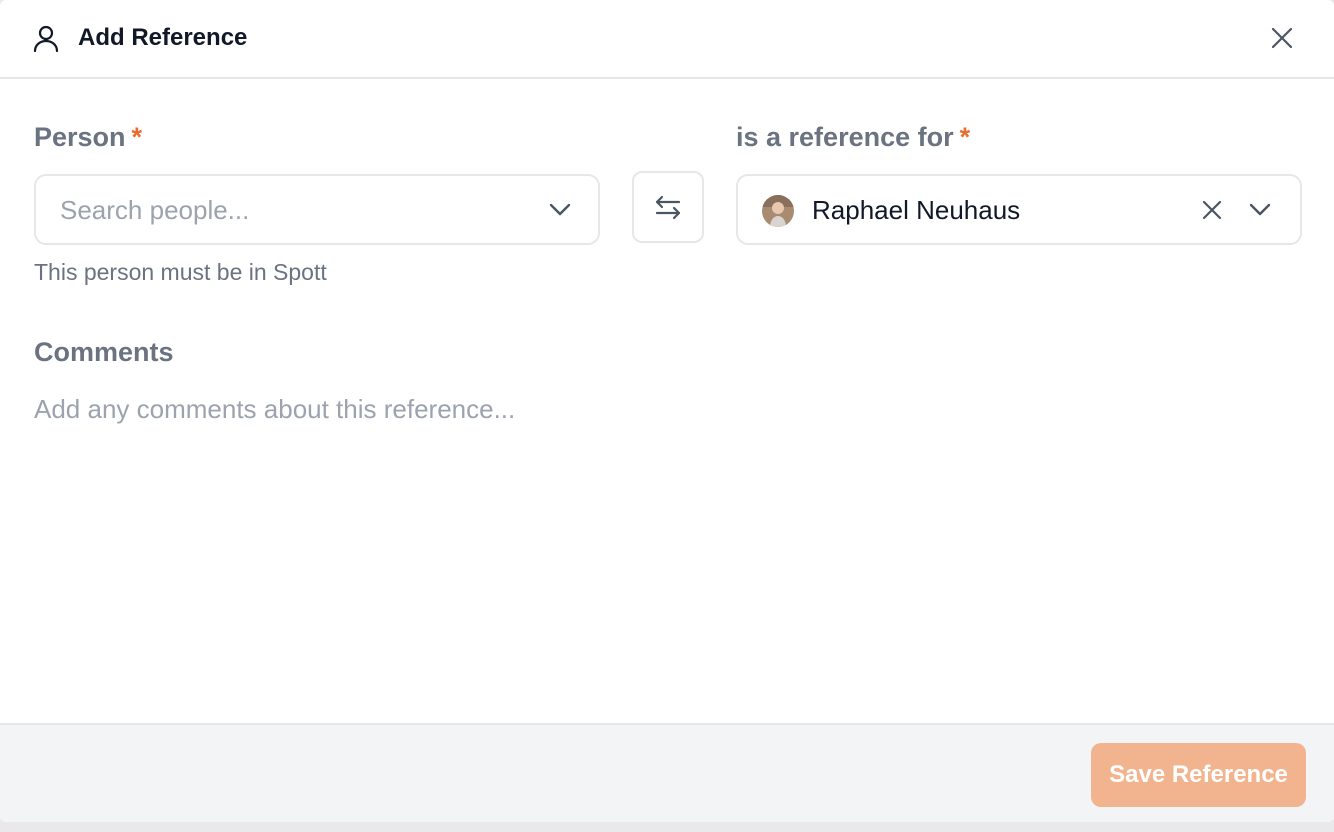 The image size is (1334, 832). I want to click on person-label: Person *, so click(88, 137).